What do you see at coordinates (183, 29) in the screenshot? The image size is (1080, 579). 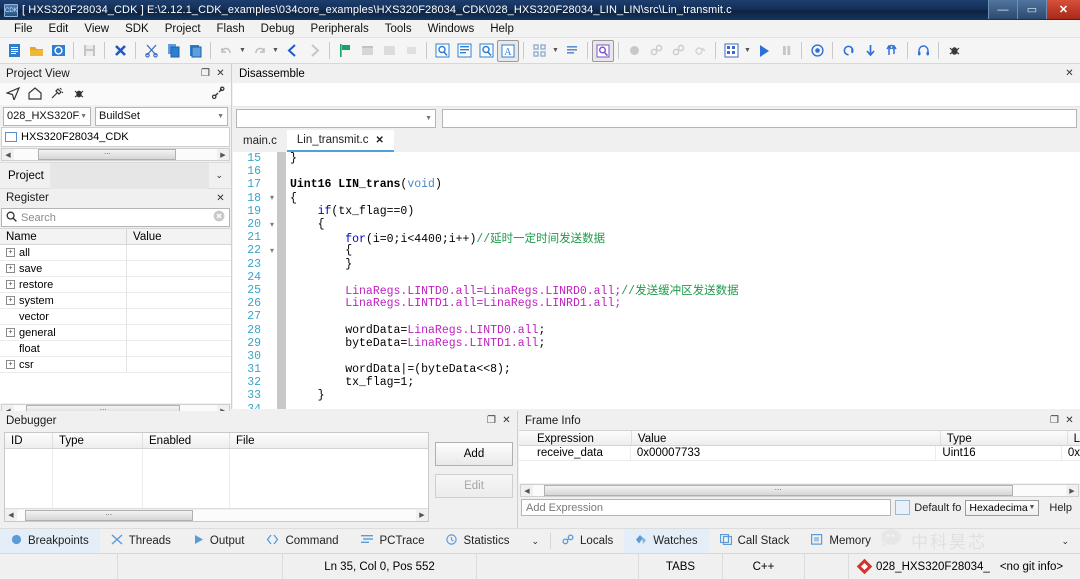 I see `menu-project: Project` at bounding box center [183, 29].